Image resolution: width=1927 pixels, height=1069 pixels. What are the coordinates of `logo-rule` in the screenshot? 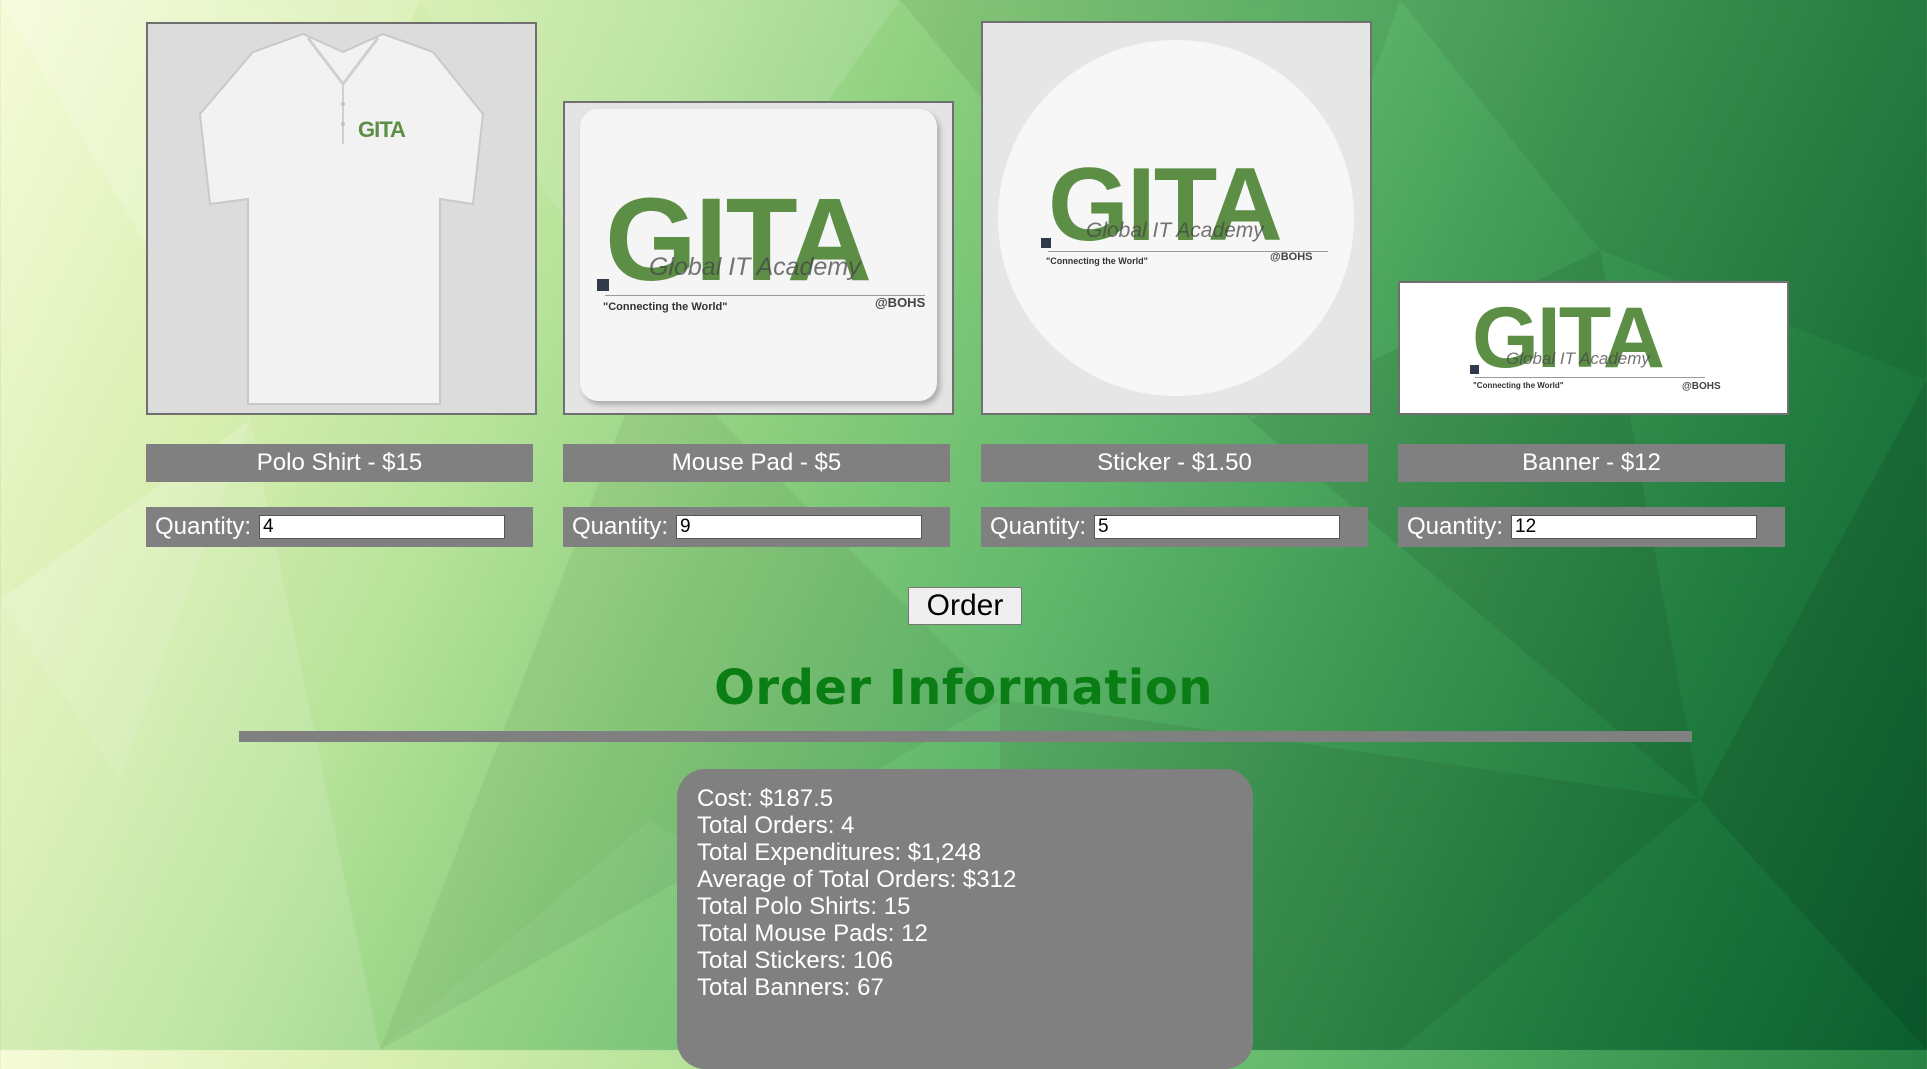 It's located at (1590, 377).